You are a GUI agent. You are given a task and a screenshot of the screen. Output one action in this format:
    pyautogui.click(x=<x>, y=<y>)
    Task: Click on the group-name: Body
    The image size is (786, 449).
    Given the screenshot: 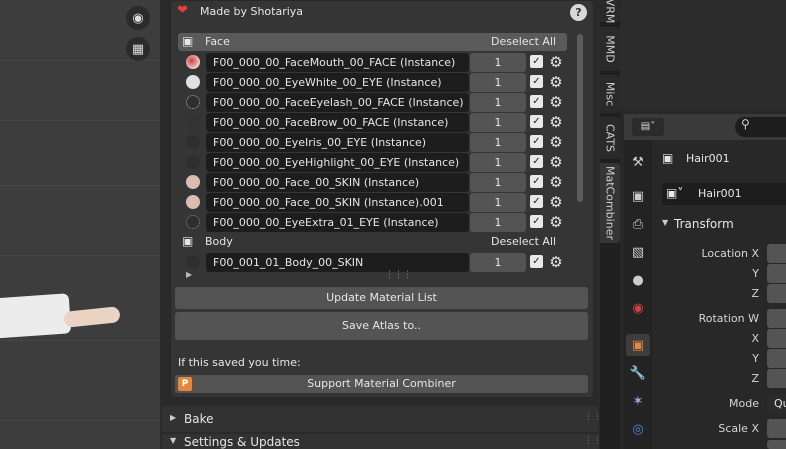 What is the action you would take?
    pyautogui.click(x=219, y=241)
    